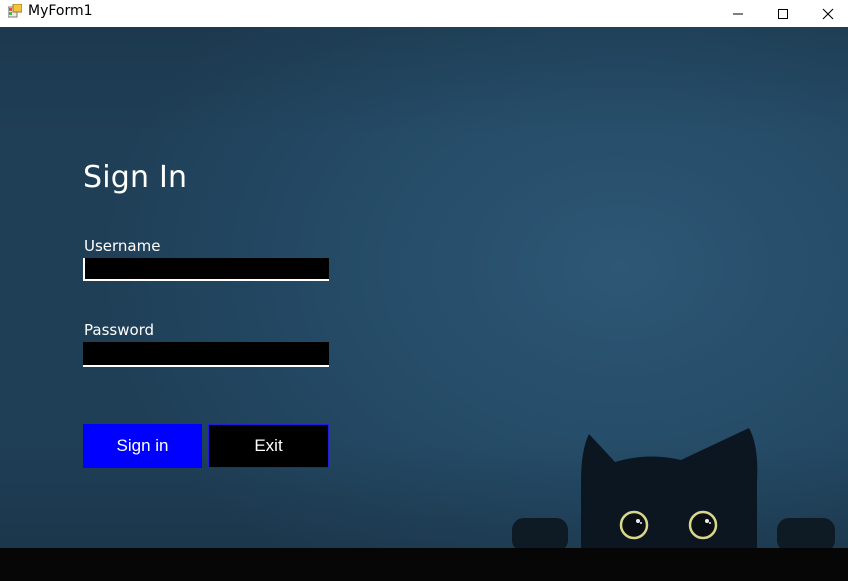  Describe the element at coordinates (703, 525) in the screenshot. I see `cat-right-eye` at that location.